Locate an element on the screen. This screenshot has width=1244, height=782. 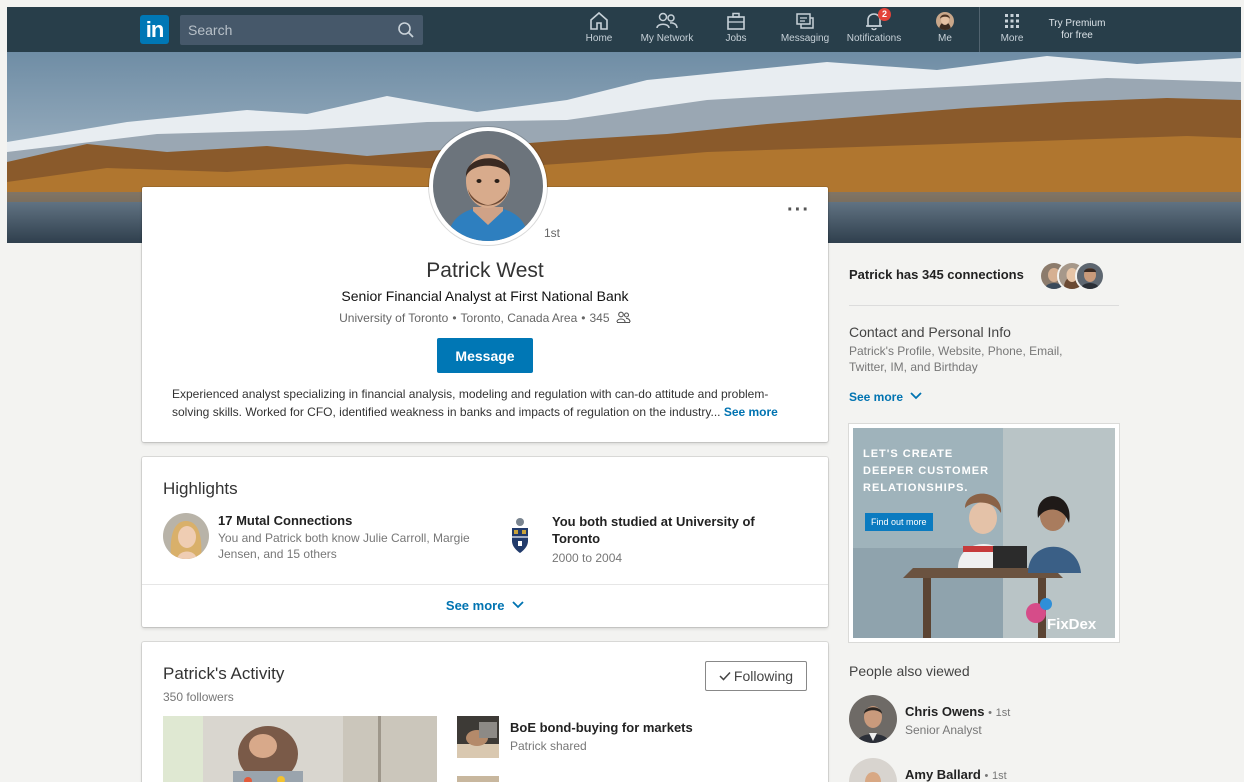
more-actions-icon: ··· is located at coordinates (798, 210).